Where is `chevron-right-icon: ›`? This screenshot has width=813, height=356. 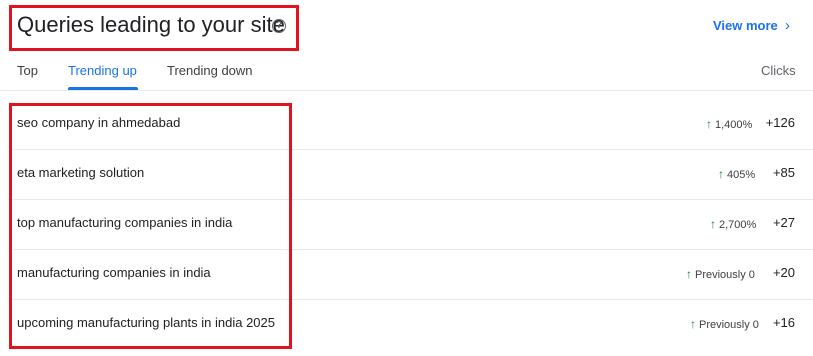
chevron-right-icon: › is located at coordinates (787, 25).